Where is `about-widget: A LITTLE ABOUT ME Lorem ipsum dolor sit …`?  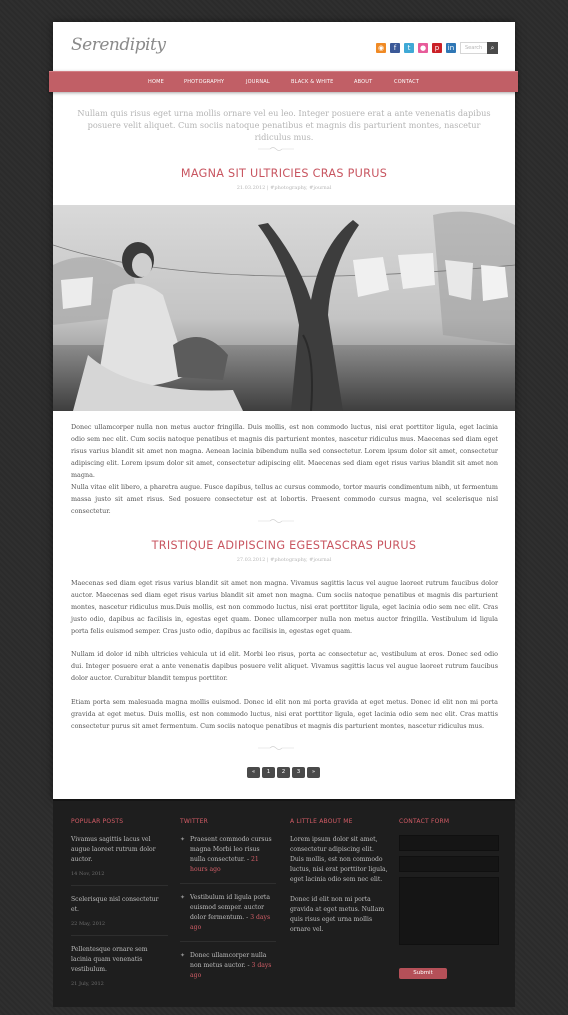 about-widget: A LITTLE ABOUT ME Lorem ipsum dolor sit … is located at coordinates (339, 876).